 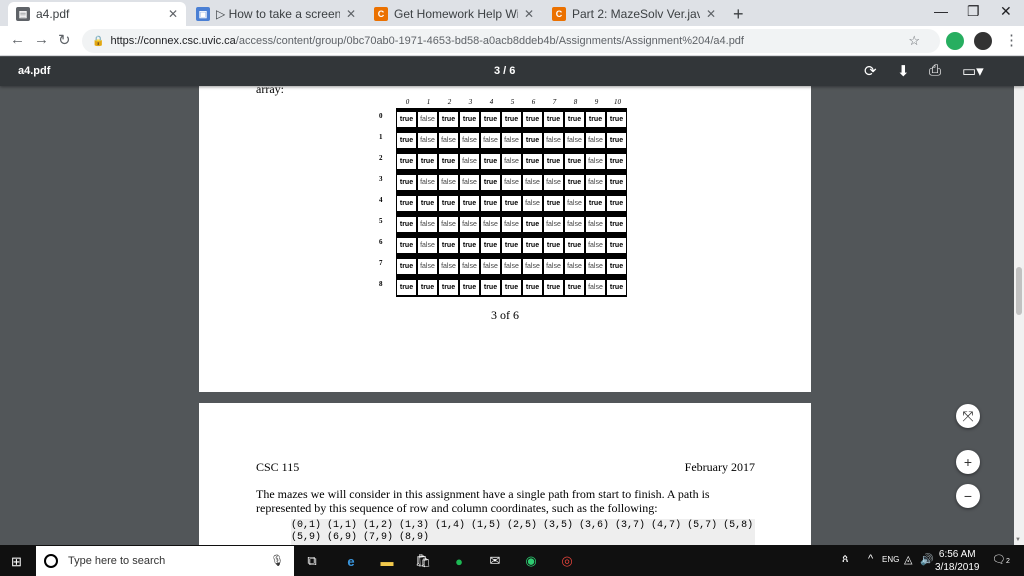 I want to click on pdf-toolbar: a4.pdf 3 / 6 ⟳ ⬇ ⎙ ▭▾, so click(x=512, y=71).